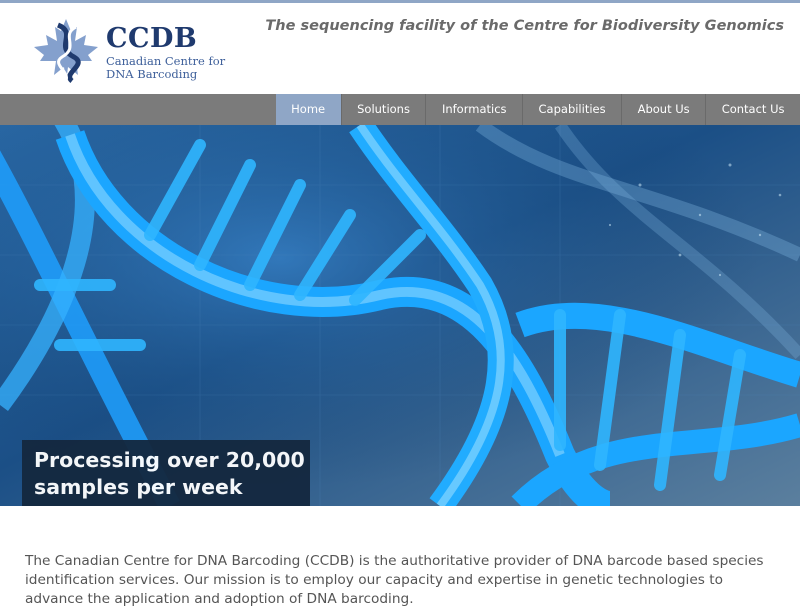 This screenshot has width=800, height=609. I want to click on hero-caption-line1: Processing over 20,000, so click(169, 460).